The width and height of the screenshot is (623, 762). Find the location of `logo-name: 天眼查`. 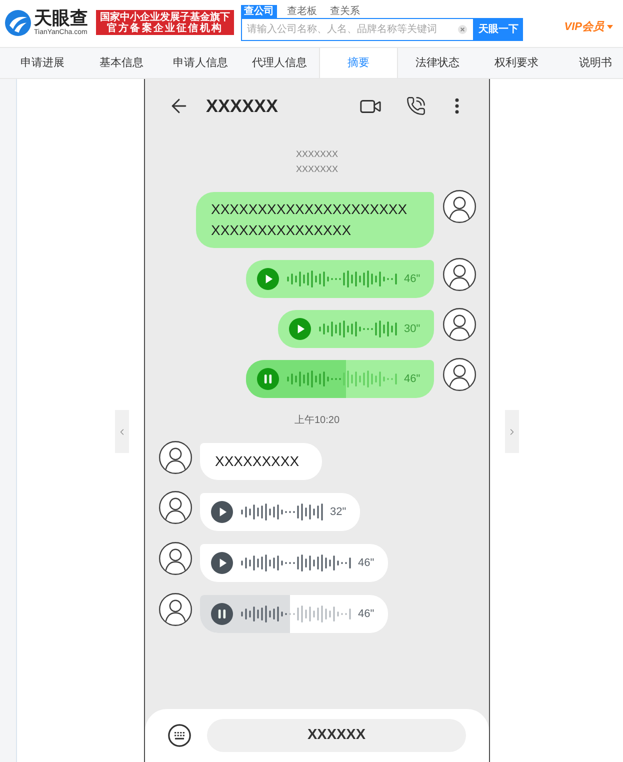

logo-name: 天眼查 is located at coordinates (61, 18).